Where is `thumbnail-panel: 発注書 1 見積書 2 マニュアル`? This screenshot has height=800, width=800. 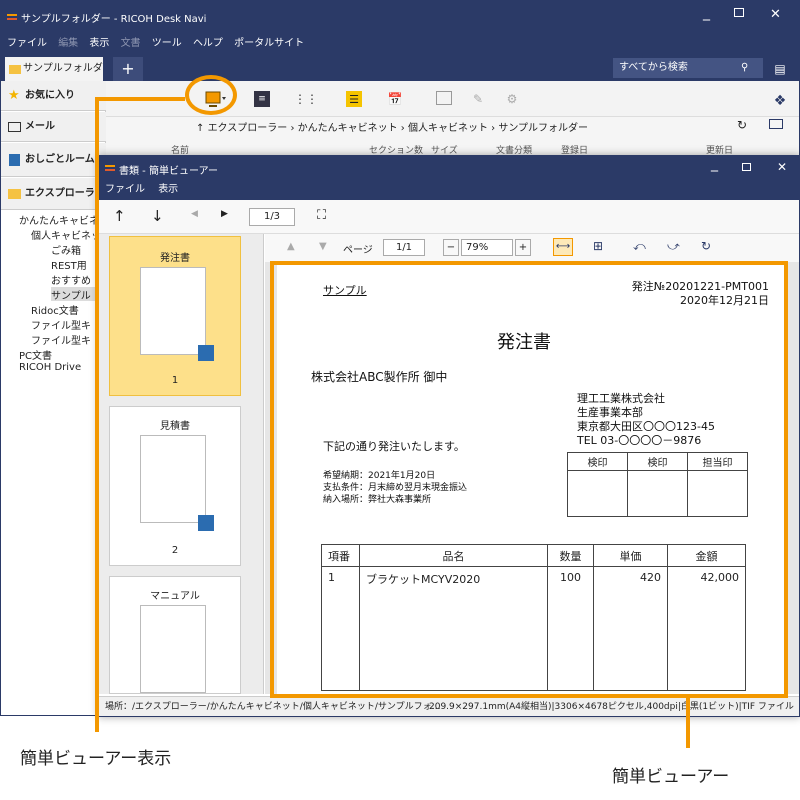
thumbnail-panel: 発注書 1 見積書 2 マニュアル is located at coordinates (181, 464).